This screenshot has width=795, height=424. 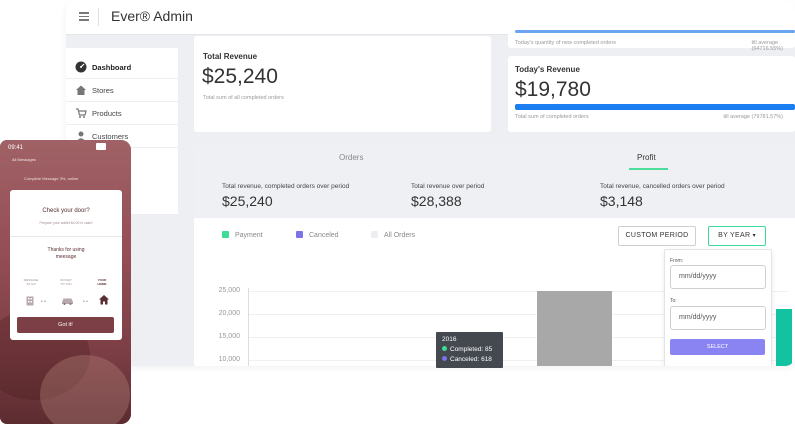 I want to click on tooltip-year: 2016, so click(x=449, y=339).